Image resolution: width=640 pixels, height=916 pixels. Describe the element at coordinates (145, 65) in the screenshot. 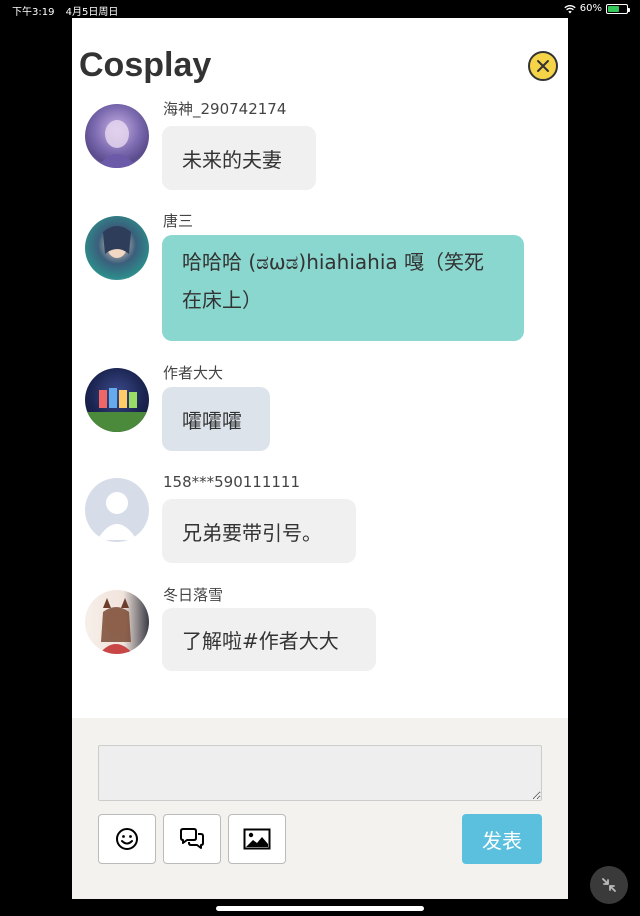

I see `dialog-title: Cosplay` at that location.